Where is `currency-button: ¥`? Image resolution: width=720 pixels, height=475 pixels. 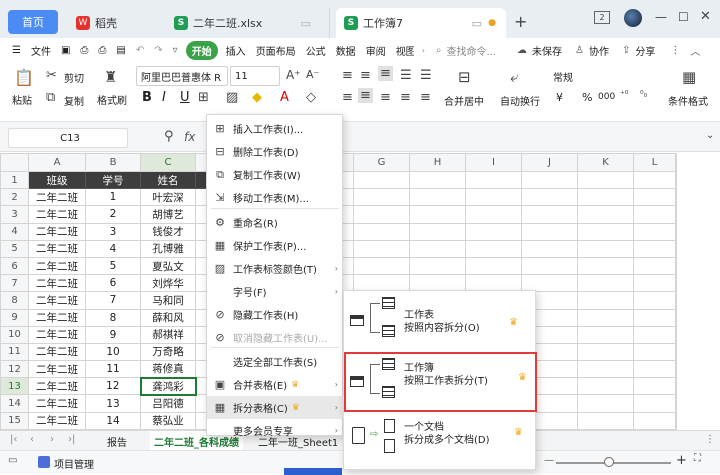
currency-button: ¥ is located at coordinates (559, 97).